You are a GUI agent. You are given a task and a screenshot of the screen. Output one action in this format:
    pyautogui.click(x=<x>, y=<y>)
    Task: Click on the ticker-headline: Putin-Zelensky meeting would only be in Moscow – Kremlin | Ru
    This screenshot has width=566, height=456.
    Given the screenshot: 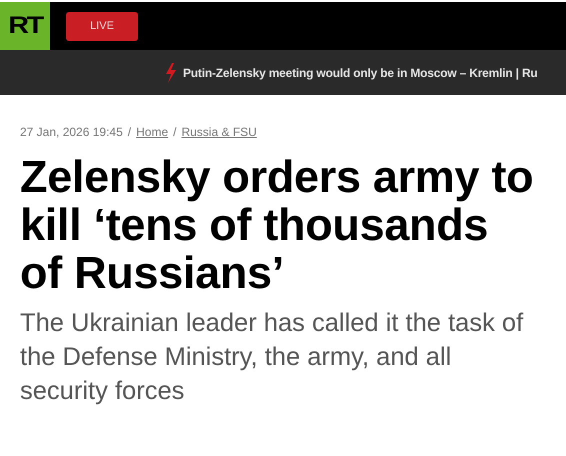 What is the action you would take?
    pyautogui.click(x=360, y=73)
    